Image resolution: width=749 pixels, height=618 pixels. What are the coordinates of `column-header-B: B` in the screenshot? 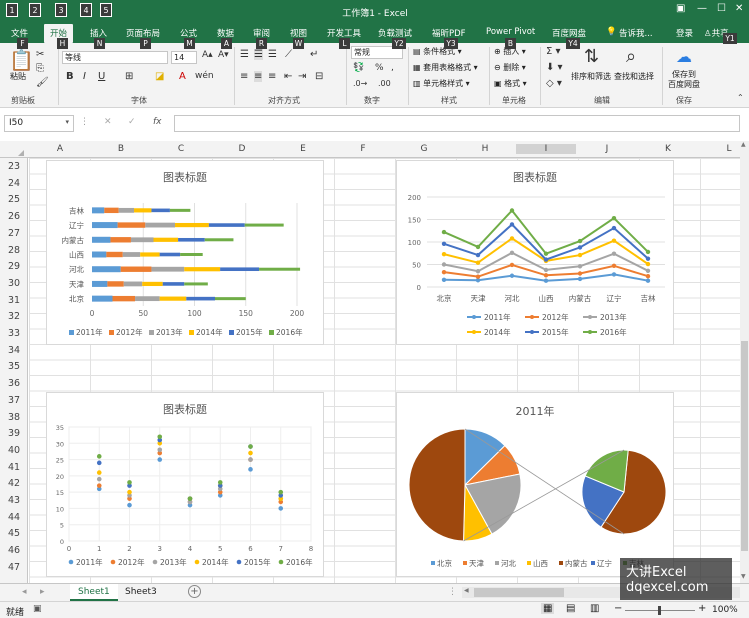 It's located at (121, 149).